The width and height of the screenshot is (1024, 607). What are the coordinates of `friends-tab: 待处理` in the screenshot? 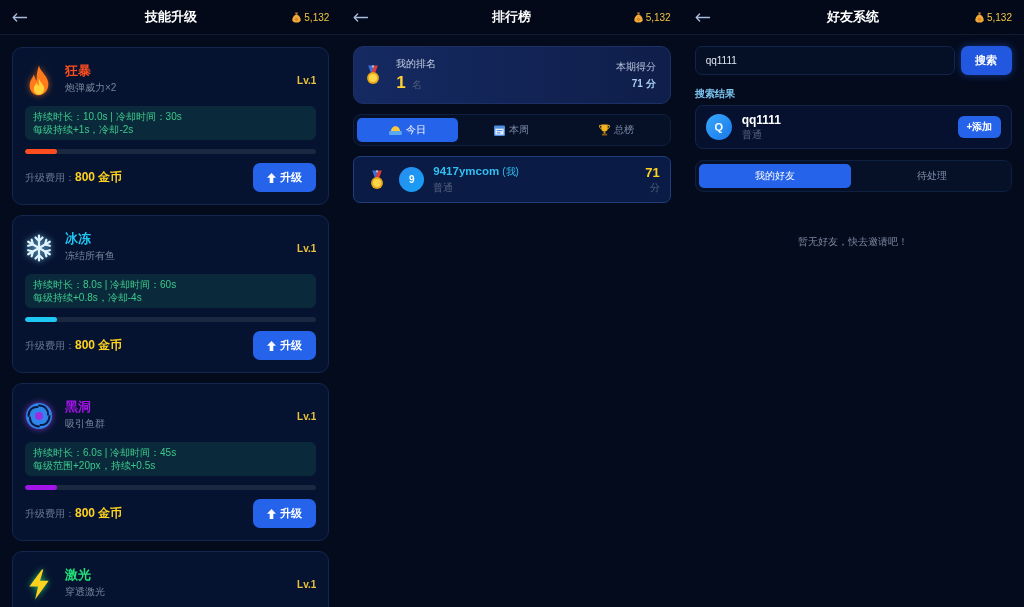 It's located at (931, 176).